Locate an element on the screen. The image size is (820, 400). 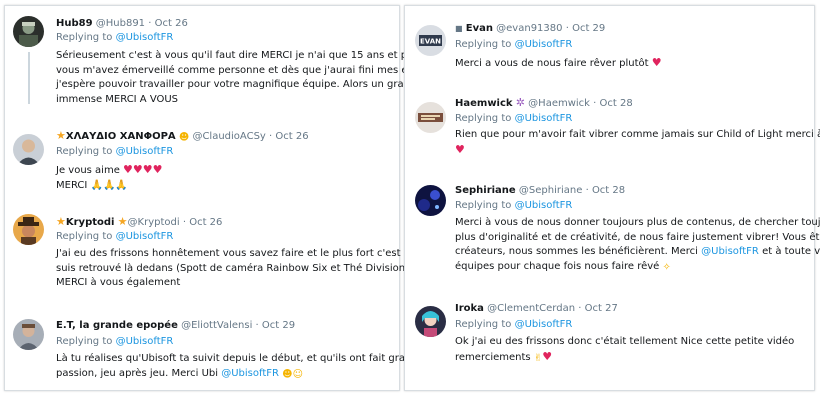
night-sky-avatar is located at coordinates (430, 200).